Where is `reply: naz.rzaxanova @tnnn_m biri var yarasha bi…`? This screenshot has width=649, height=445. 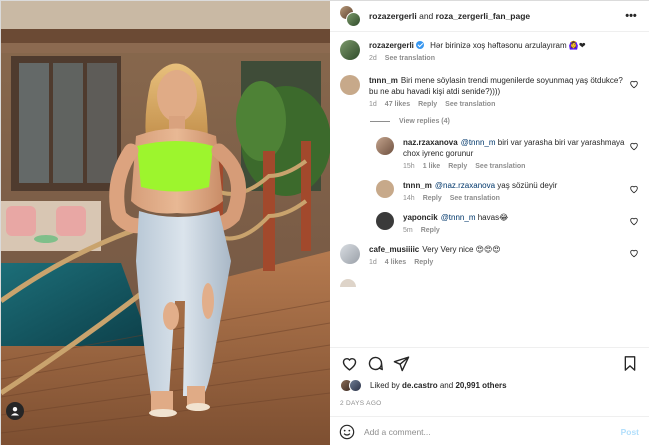
reply: naz.rzaxanova @tnnn_m biri var yarasha bi… is located at coordinates (507, 153).